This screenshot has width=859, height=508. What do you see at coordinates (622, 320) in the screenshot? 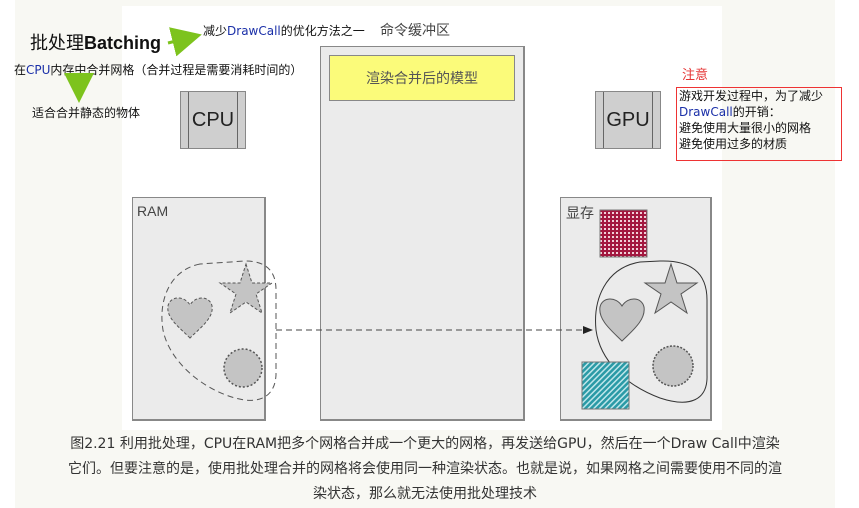
I see `vram-heart-icon` at bounding box center [622, 320].